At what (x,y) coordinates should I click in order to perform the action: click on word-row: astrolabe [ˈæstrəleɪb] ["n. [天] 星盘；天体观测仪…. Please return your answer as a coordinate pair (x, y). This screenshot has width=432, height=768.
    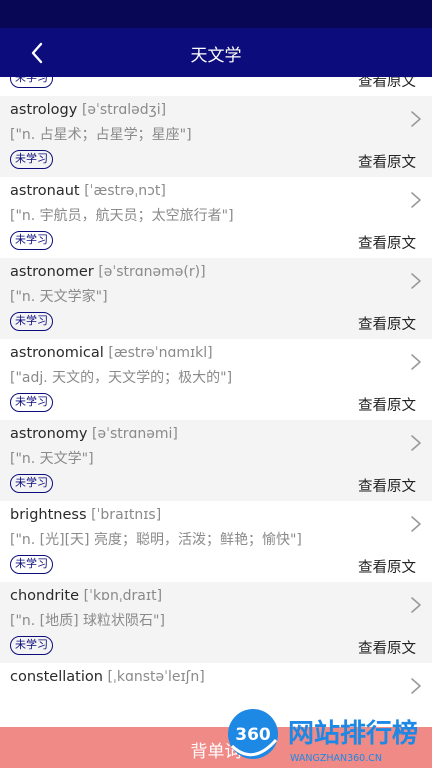
    Looking at the image, I should click on (216, 86).